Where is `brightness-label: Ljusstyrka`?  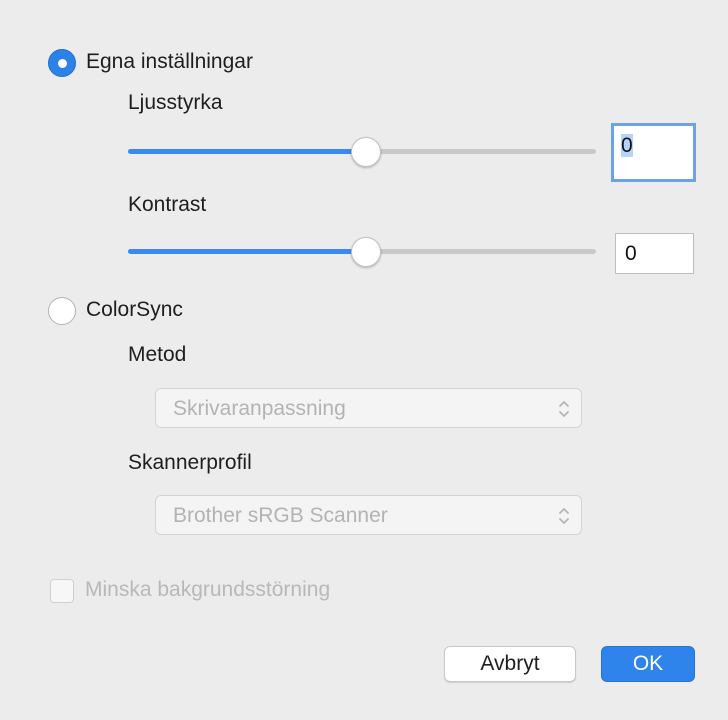
brightness-label: Ljusstyrka is located at coordinates (175, 102).